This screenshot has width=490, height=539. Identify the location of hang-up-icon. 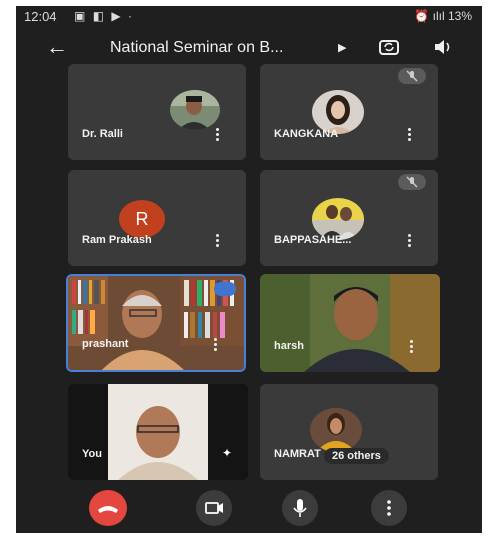
(108, 509).